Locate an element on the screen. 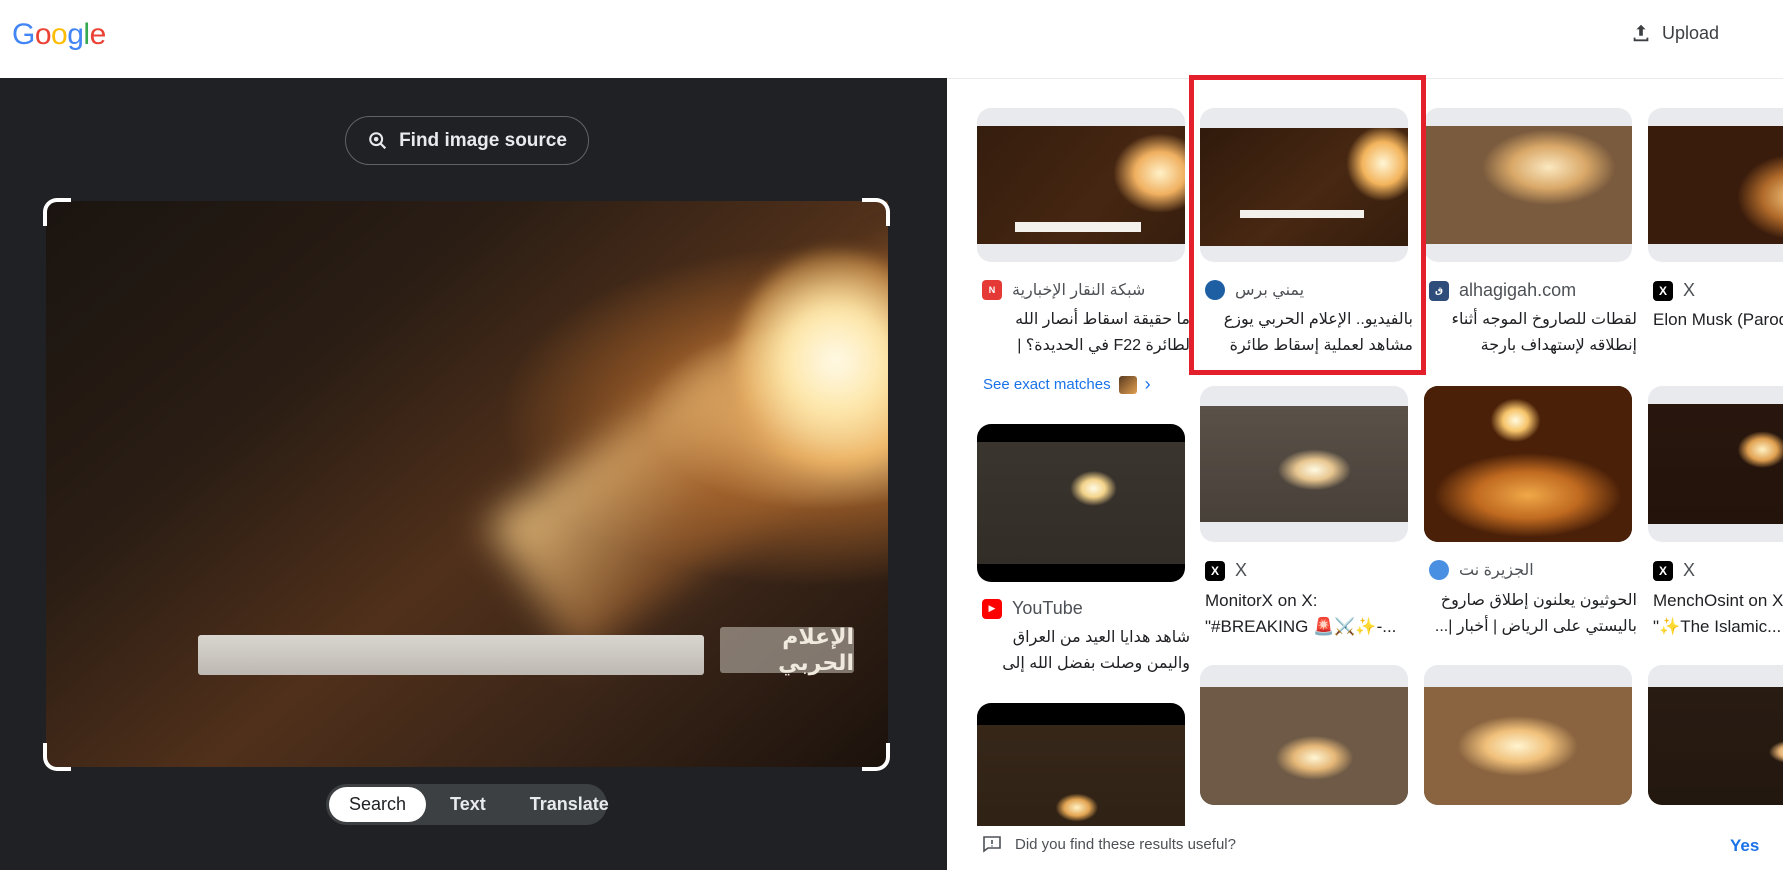 Image resolution: width=1783 pixels, height=870 pixels. feedback-yes-button: Yes is located at coordinates (1744, 846).